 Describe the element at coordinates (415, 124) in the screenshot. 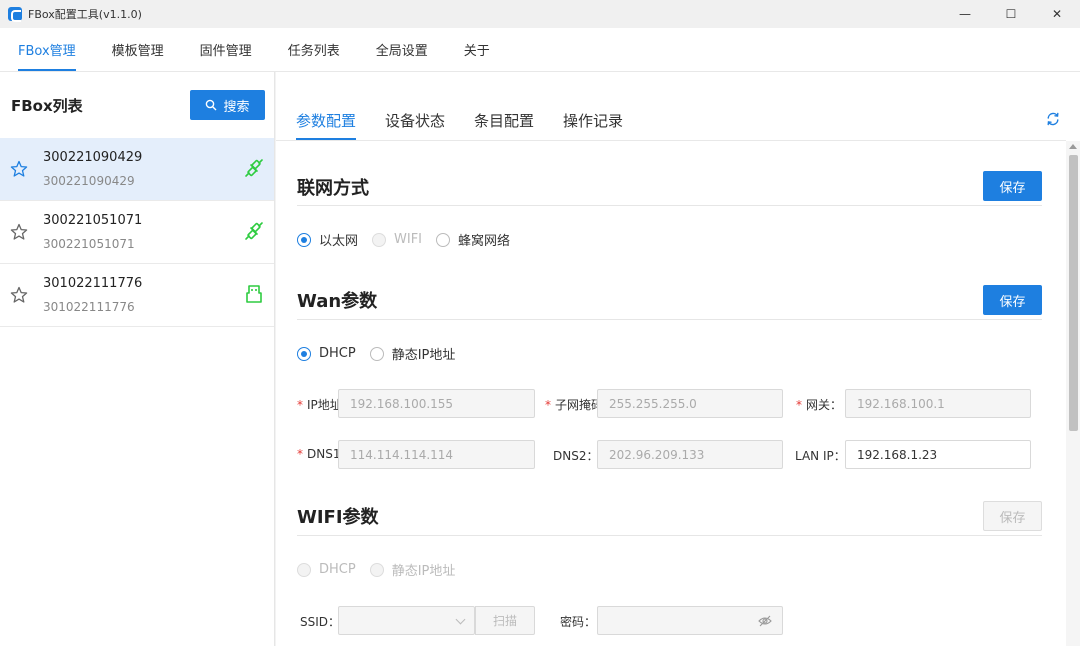

I see `tab-device-status: 设备状态` at that location.